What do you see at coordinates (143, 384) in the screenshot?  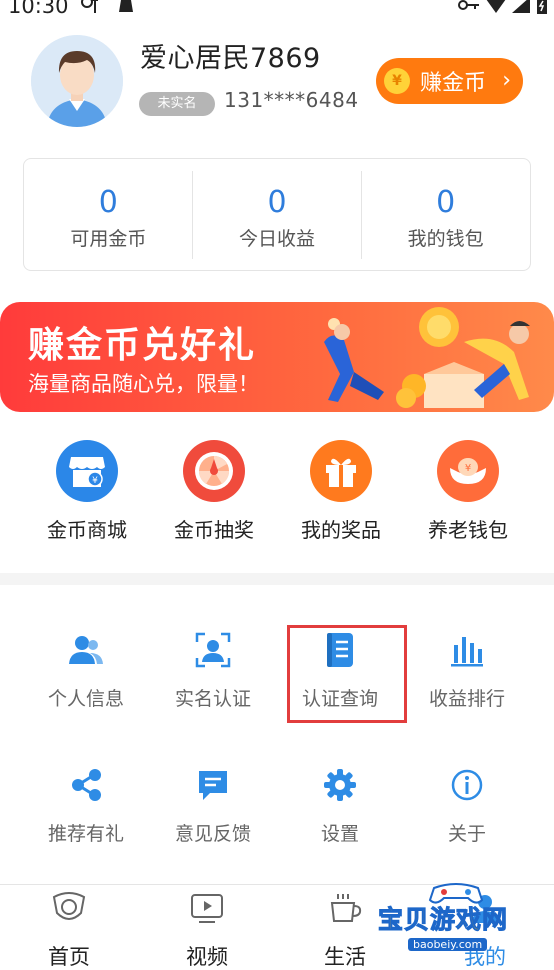 I see `banner-subtitle: 海量商品随心兑，限量！` at bounding box center [143, 384].